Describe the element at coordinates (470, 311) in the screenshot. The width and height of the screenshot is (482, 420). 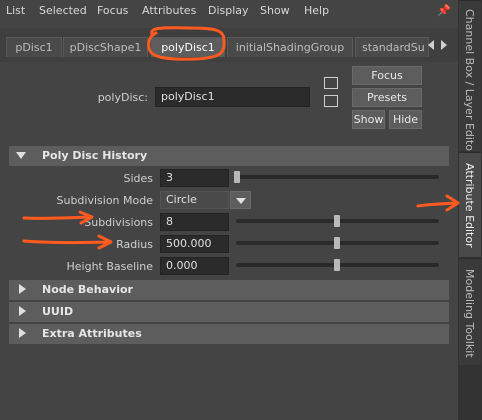
I see `side-tab-modeling-toolkit: Modeling Toolkit` at that location.